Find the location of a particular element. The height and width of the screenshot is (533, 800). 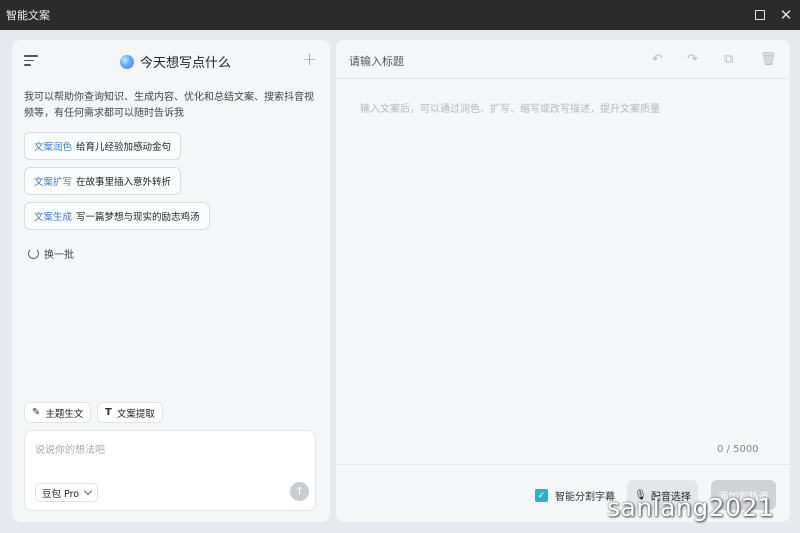

close-button: ✕ is located at coordinates (786, 15).